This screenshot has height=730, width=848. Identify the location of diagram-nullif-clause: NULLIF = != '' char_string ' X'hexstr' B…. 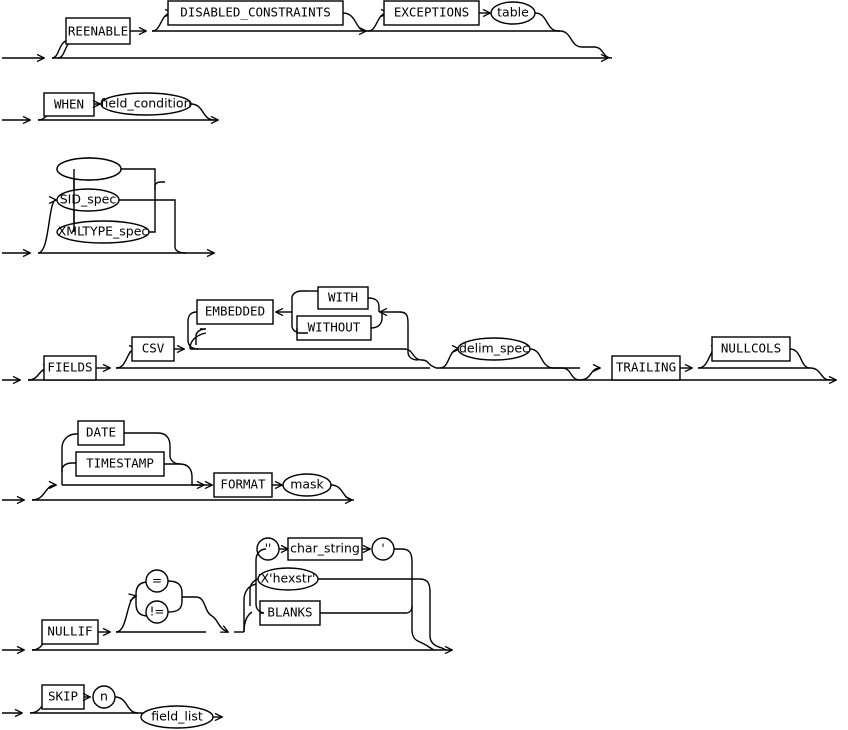
(227, 593).